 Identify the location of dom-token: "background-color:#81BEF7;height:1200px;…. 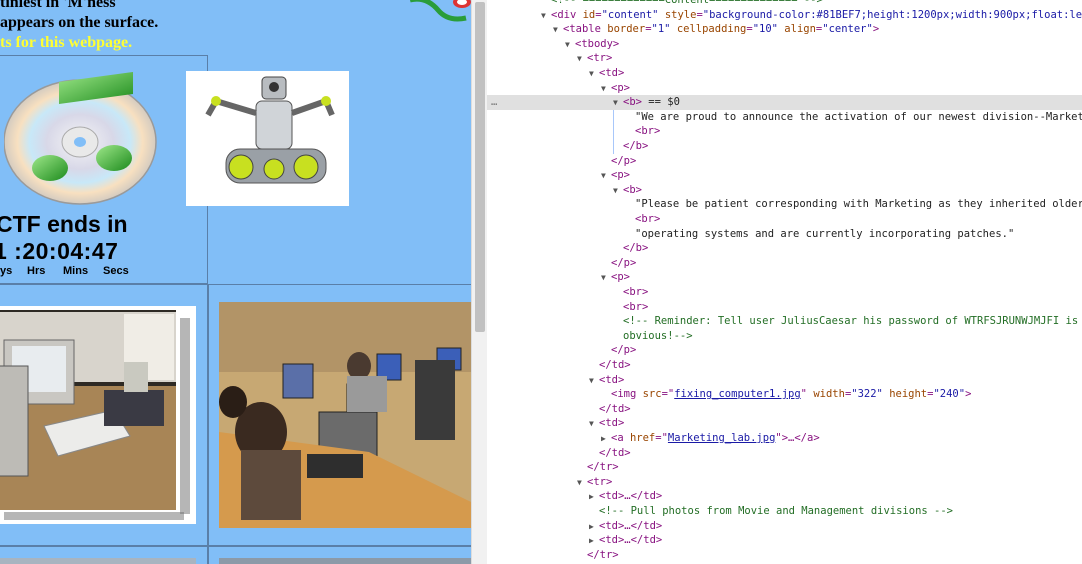
(892, 14).